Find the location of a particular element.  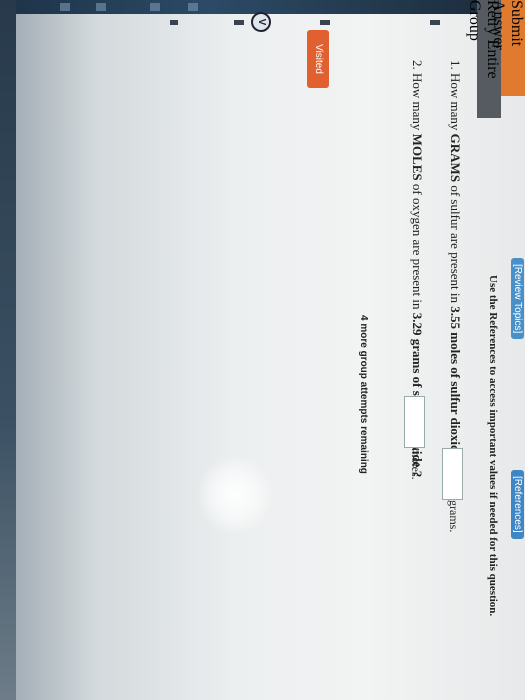

review-topics-link: [Review Topics] is located at coordinates (517, 299).